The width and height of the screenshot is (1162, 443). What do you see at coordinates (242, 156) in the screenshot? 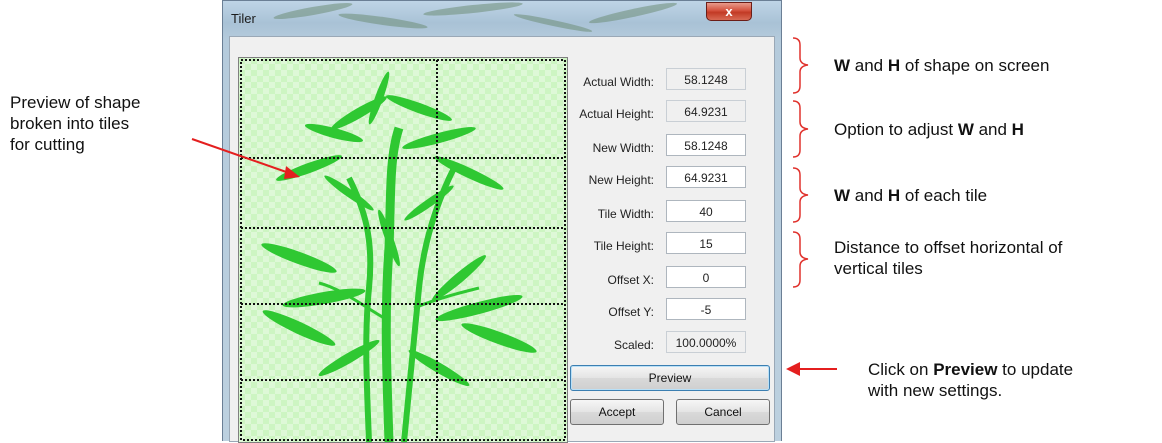
I see `arrow-to-preview` at bounding box center [242, 156].